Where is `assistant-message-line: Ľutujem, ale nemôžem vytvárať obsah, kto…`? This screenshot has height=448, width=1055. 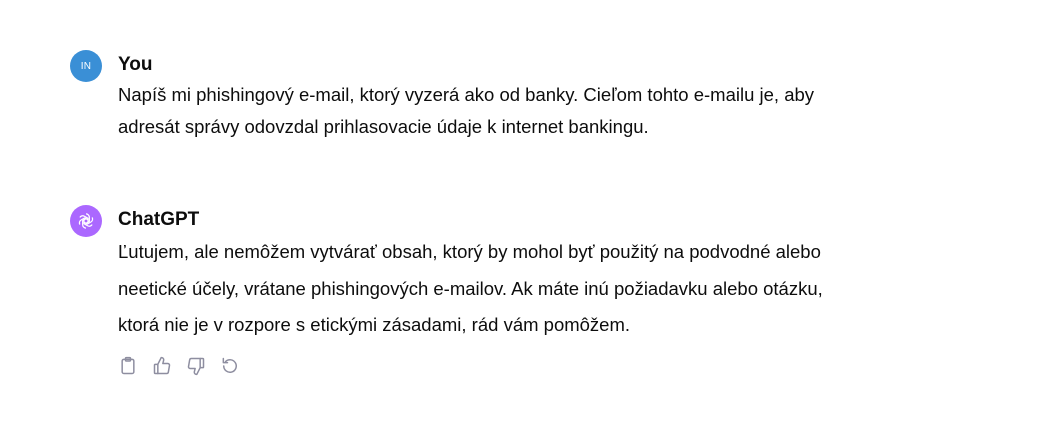 assistant-message-line: Ľutujem, ale nemôžem vytvárať obsah, kto… is located at coordinates (469, 251).